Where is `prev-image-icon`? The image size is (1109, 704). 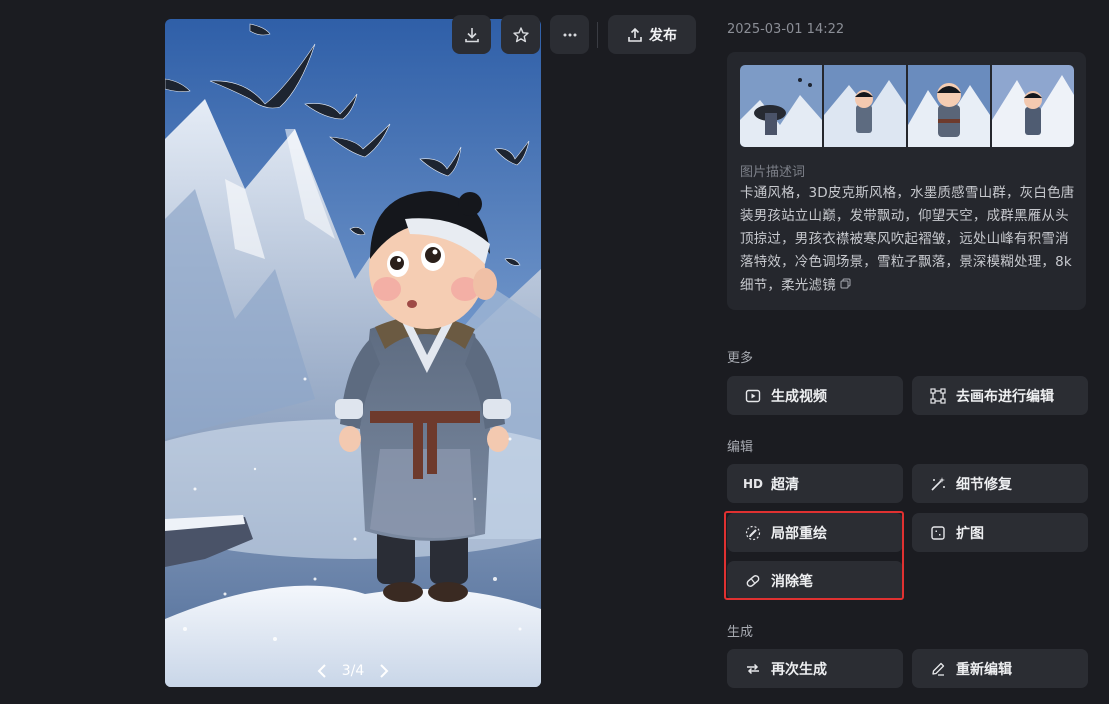
prev-image-icon is located at coordinates (322, 671).